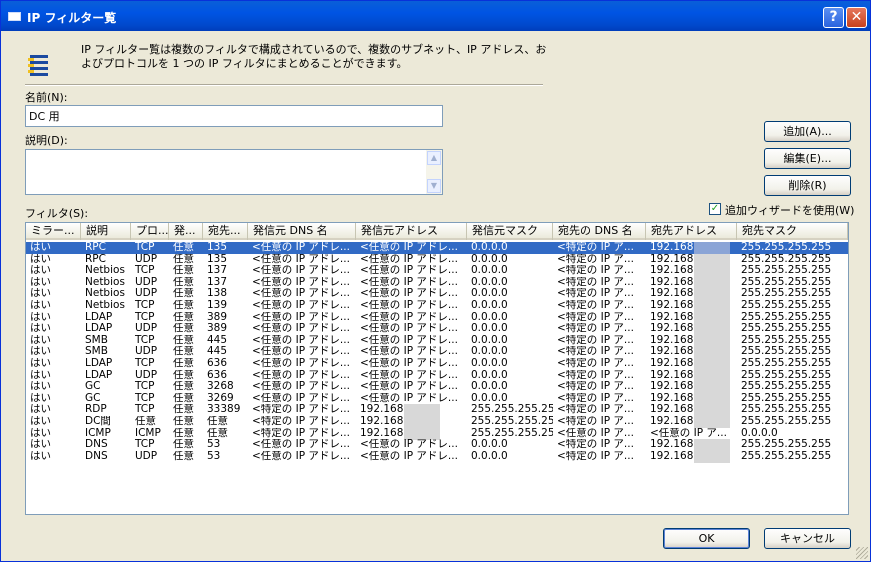  What do you see at coordinates (807, 185) in the screenshot?
I see `remove-button: 削除(R)` at bounding box center [807, 185].